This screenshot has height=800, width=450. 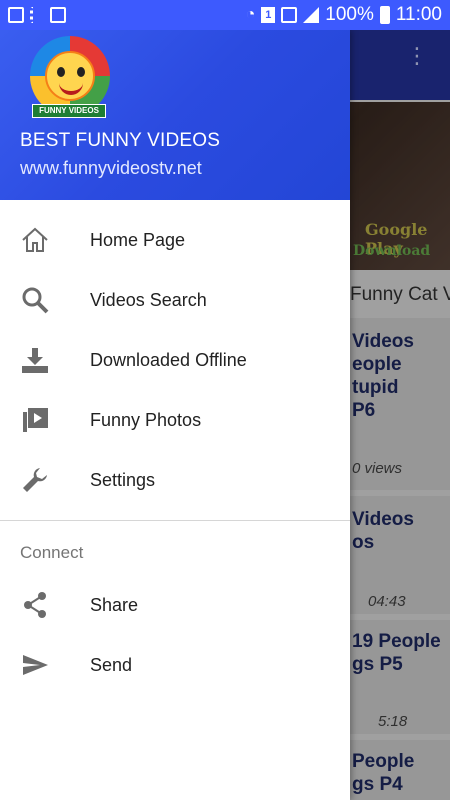 I want to click on menu-item-home-page: Home Page, so click(x=175, y=240).